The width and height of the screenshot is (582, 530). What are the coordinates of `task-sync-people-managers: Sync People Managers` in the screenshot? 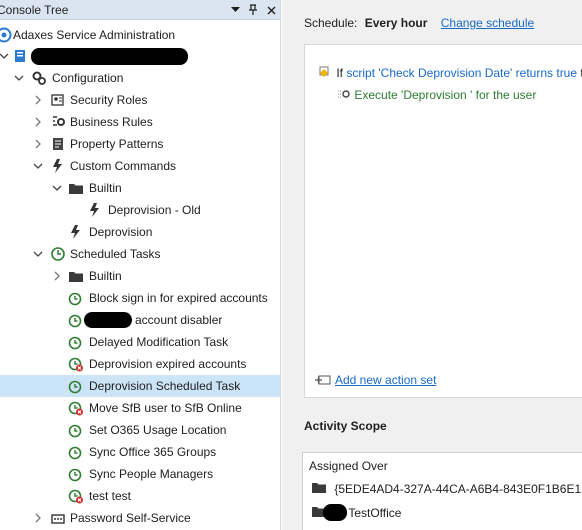 It's located at (140, 474).